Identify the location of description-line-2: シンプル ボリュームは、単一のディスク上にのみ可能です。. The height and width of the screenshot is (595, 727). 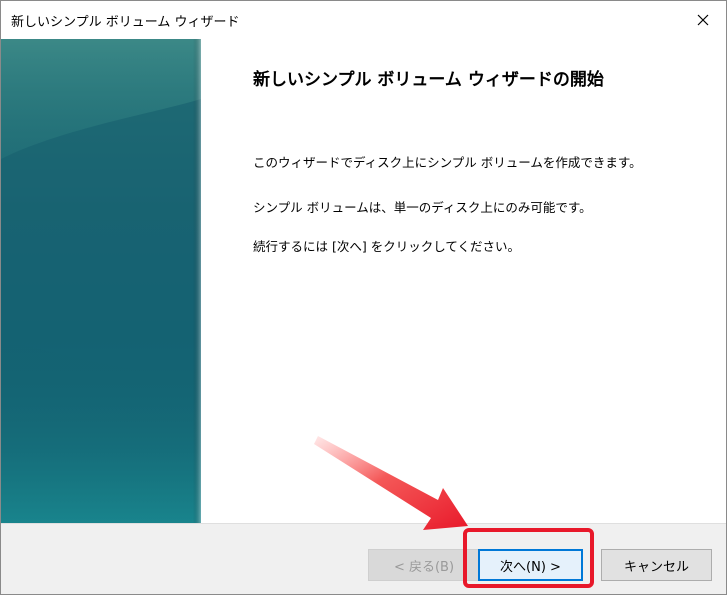
(422, 207).